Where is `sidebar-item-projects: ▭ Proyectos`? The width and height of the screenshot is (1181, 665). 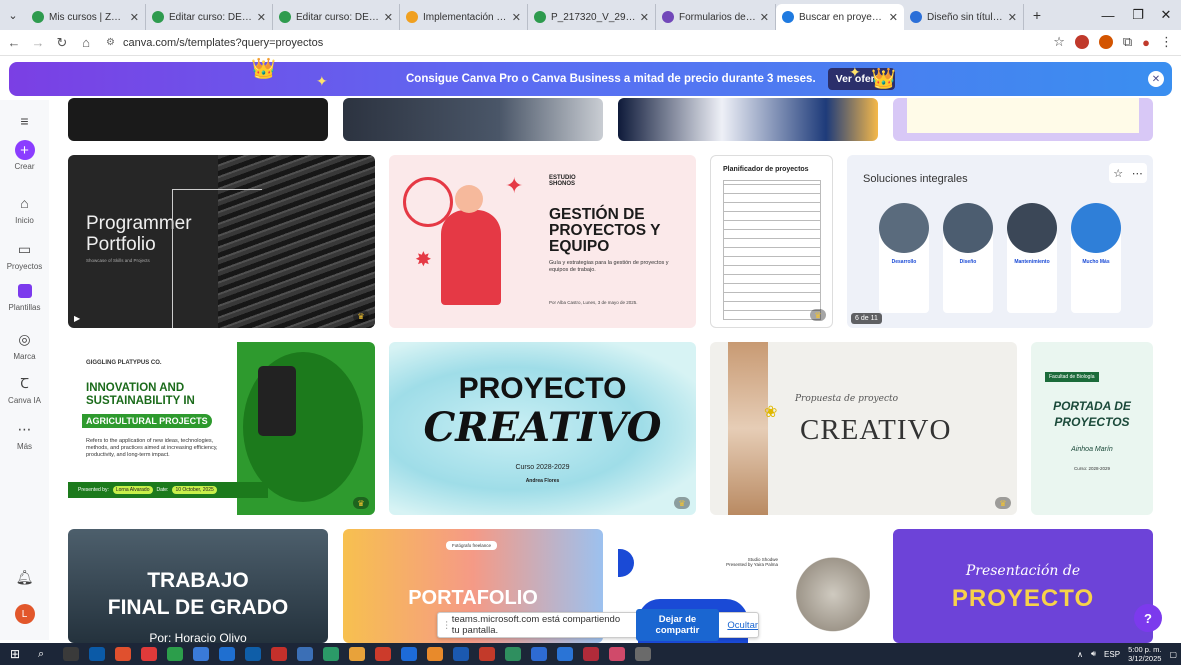
sidebar-item-projects: ▭ Proyectos is located at coordinates (24, 255).